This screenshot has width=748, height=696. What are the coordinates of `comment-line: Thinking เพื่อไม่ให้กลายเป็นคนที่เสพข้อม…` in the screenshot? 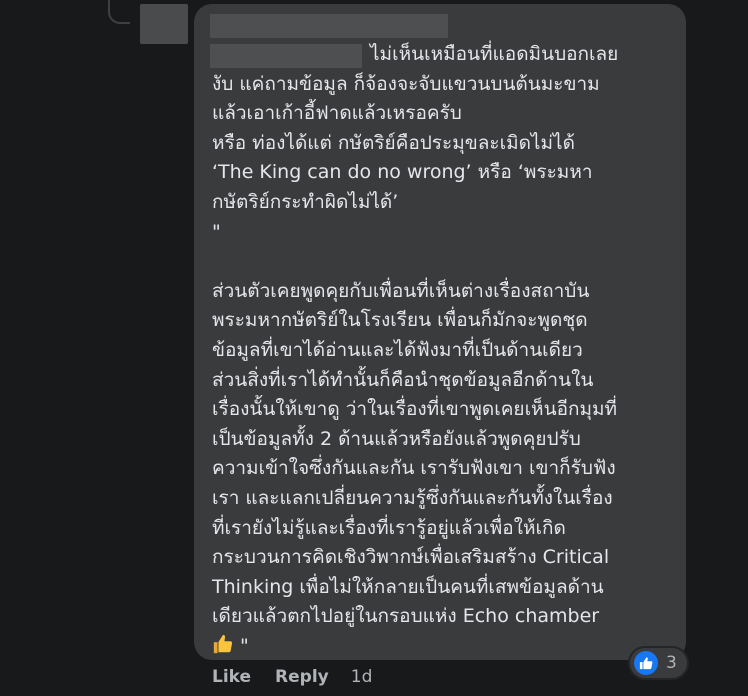 It's located at (408, 586).